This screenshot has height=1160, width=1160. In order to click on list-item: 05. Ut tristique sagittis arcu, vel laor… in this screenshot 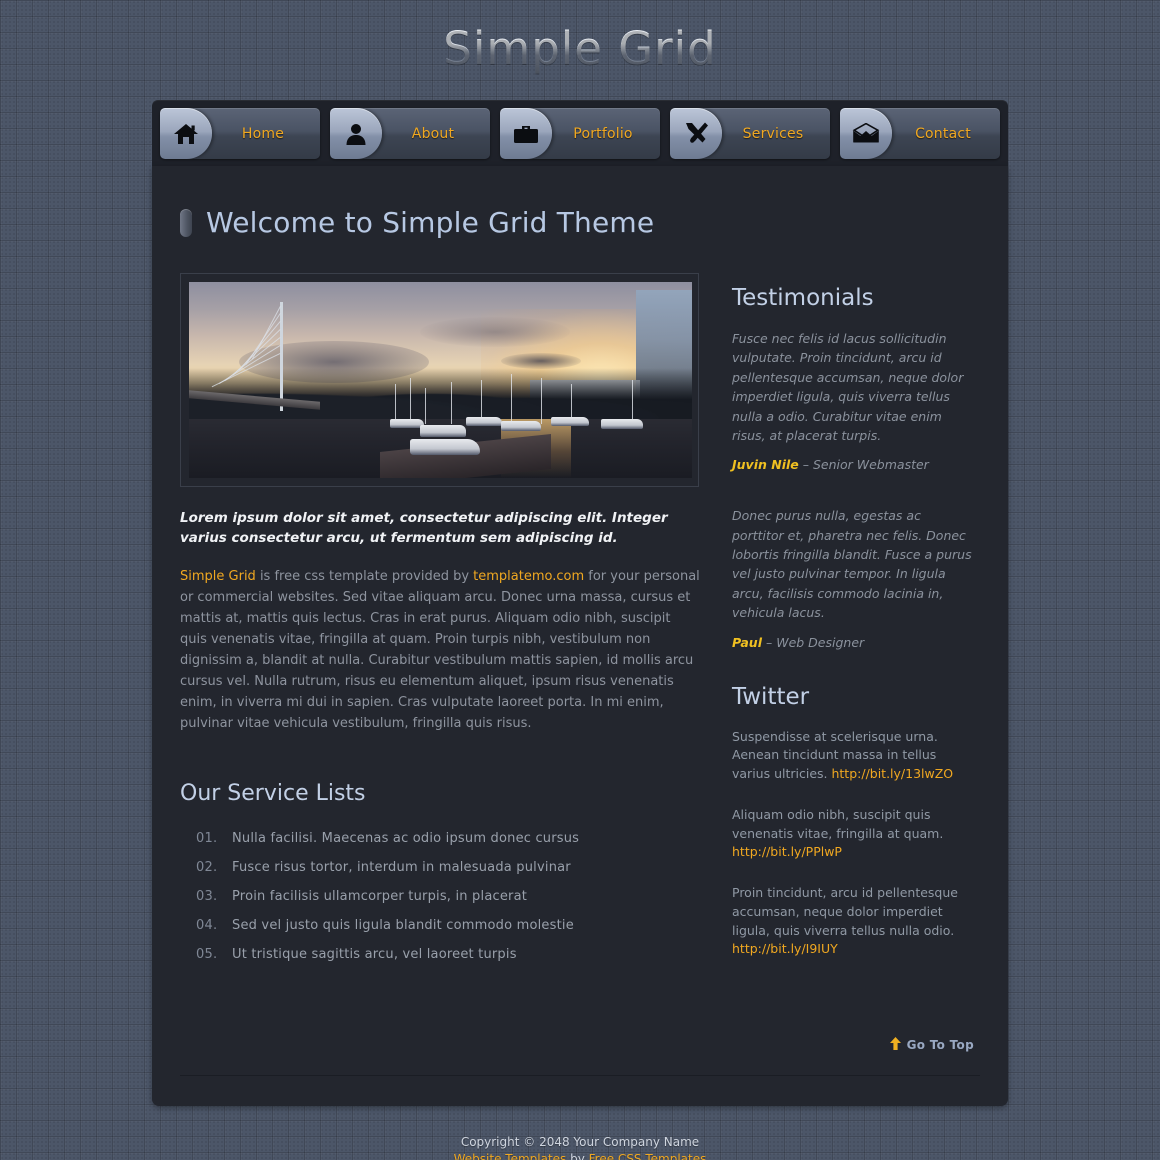, I will do `click(440, 954)`.